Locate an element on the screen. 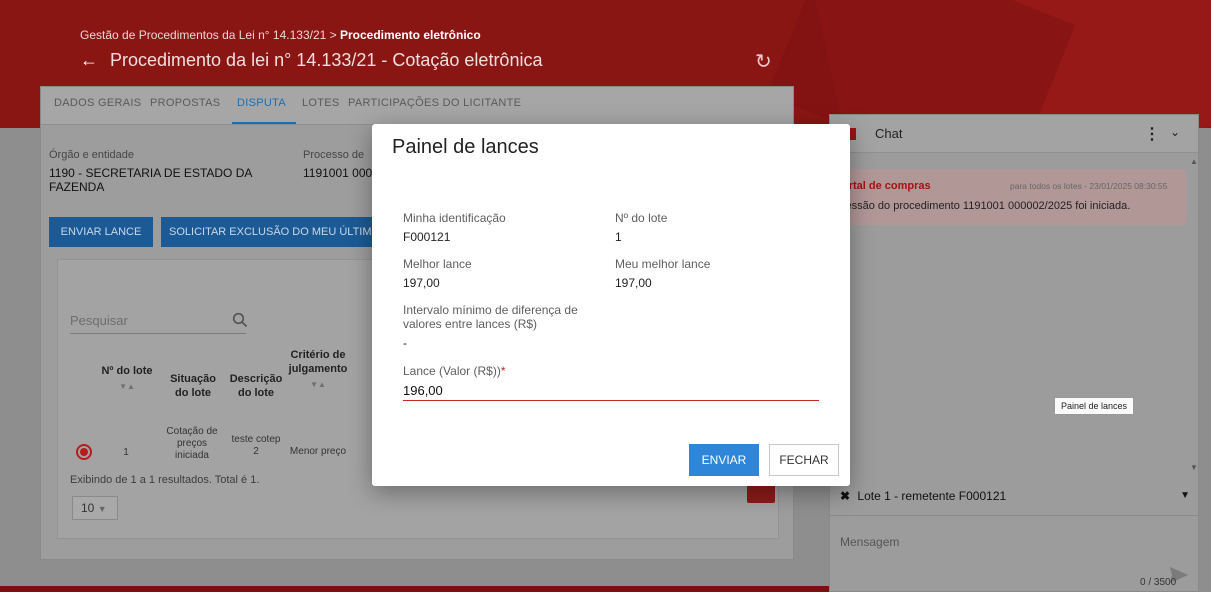  chevron-down-icon: ⌄ is located at coordinates (1175, 132).